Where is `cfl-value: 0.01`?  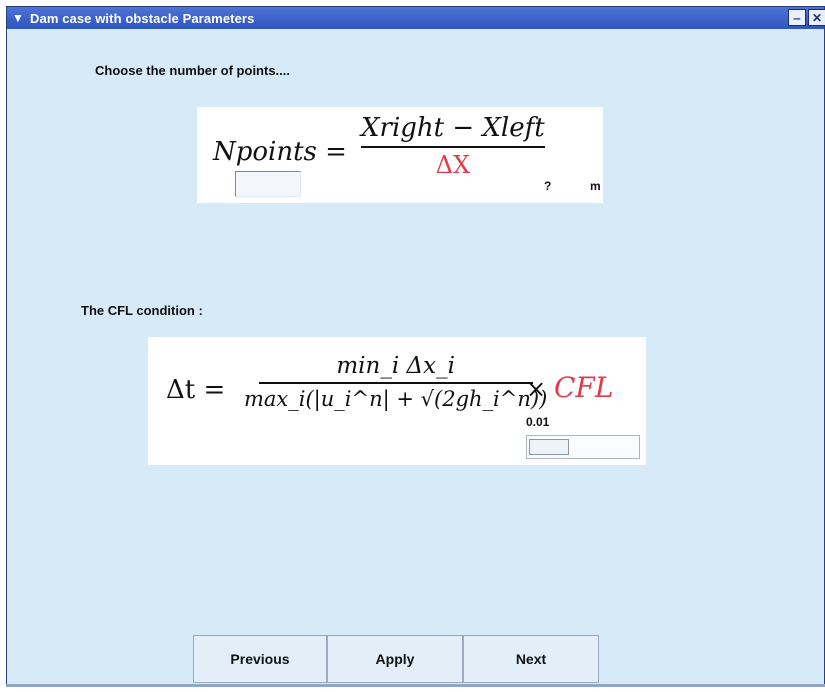 cfl-value: 0.01 is located at coordinates (538, 422).